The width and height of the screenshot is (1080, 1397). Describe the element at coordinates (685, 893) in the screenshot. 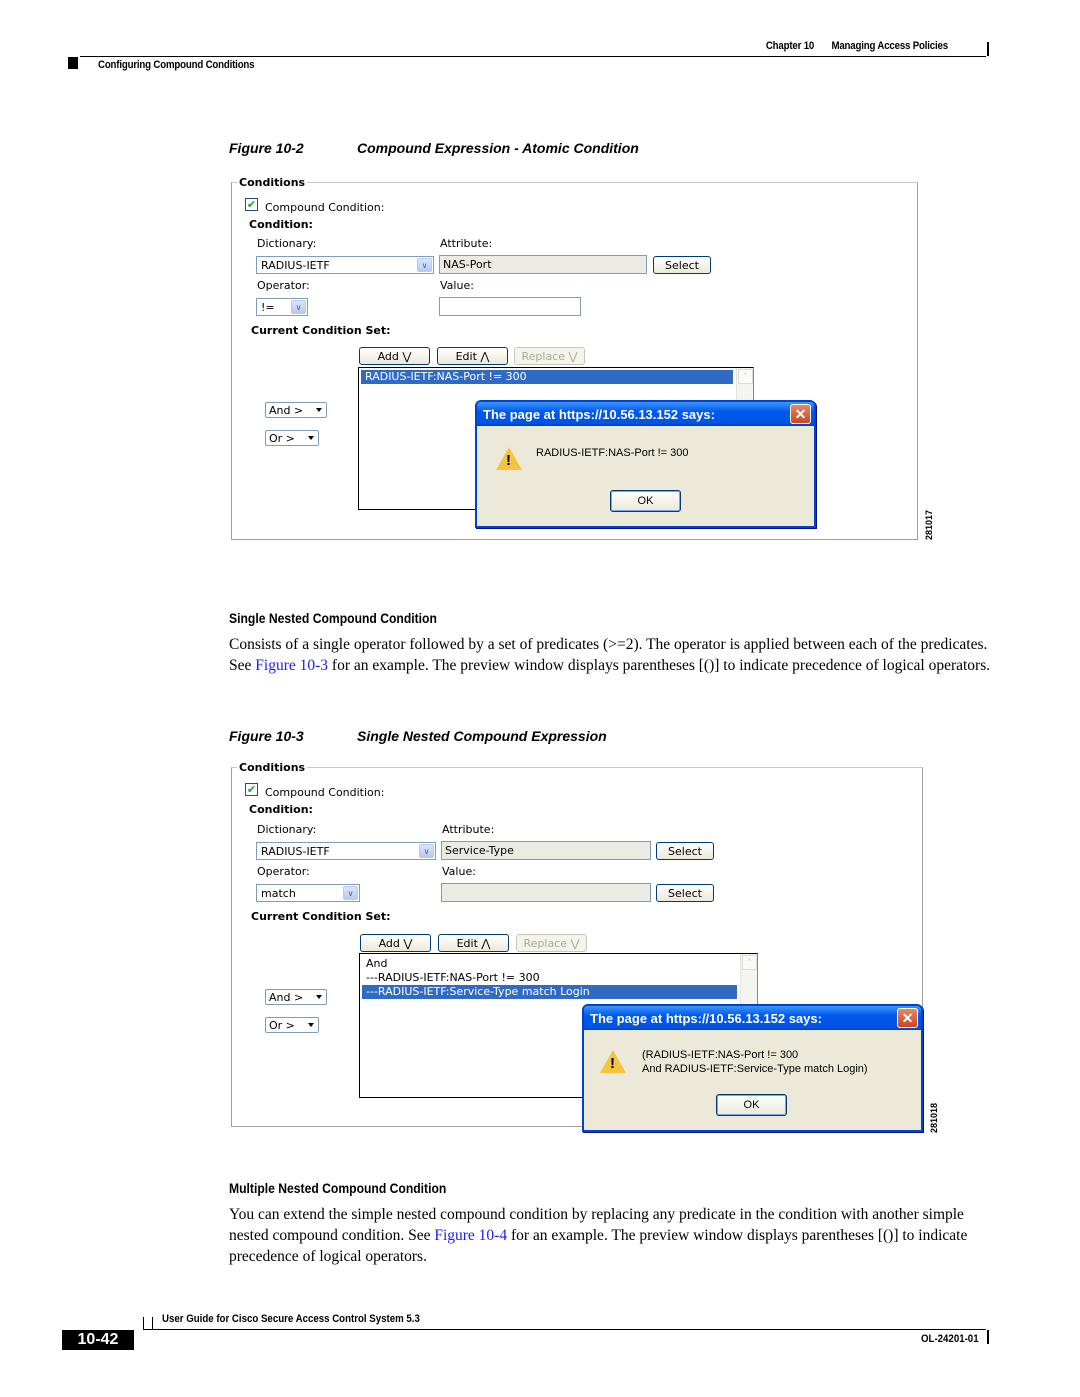

I see `value-select-button: Select` at that location.